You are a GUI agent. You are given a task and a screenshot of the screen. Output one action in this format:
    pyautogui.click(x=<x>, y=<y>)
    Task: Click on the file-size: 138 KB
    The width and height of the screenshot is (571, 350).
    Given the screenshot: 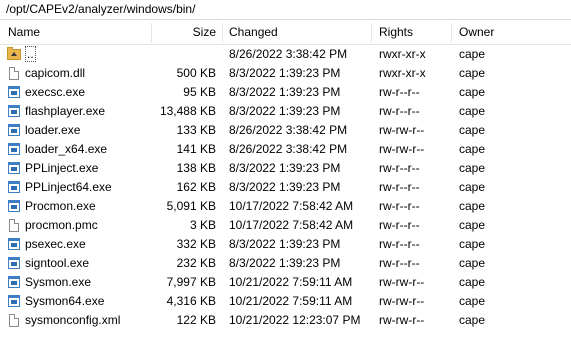 What is the action you would take?
    pyautogui.click(x=196, y=168)
    